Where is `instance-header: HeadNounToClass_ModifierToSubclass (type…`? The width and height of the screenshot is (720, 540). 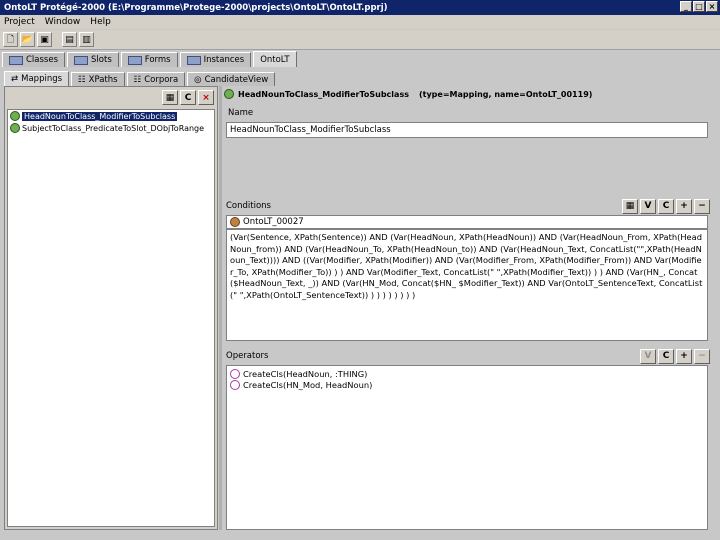 instance-header: HeadNounToClass_ModifierToSubclass (type… is located at coordinates (469, 94).